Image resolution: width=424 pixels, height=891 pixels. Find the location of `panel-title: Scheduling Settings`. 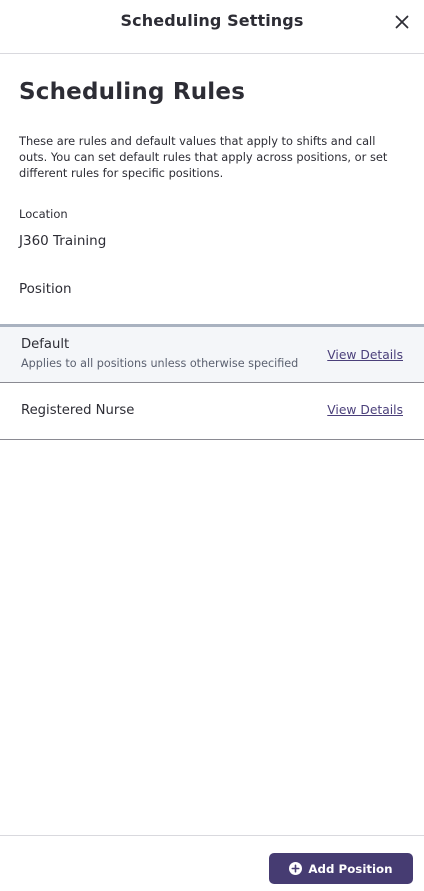

panel-title: Scheduling Settings is located at coordinates (212, 20).